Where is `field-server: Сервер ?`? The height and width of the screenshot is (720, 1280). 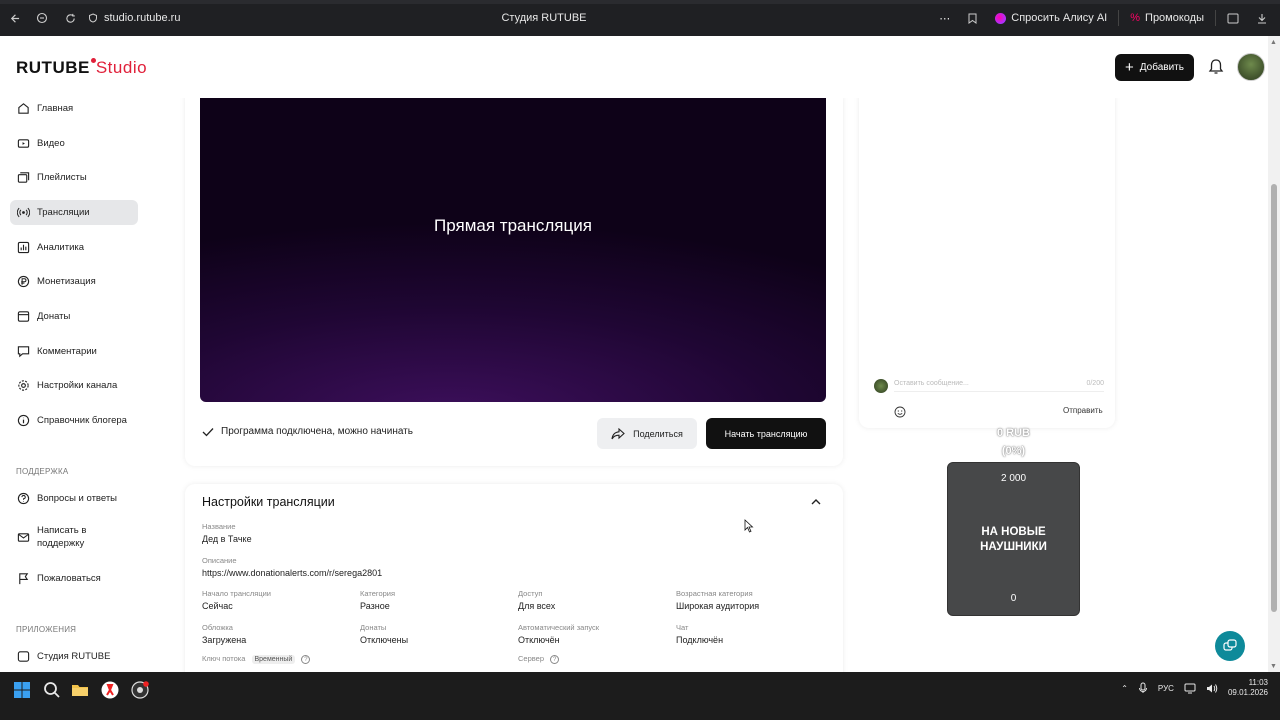
field-server: Сервер ? is located at coordinates (539, 659).